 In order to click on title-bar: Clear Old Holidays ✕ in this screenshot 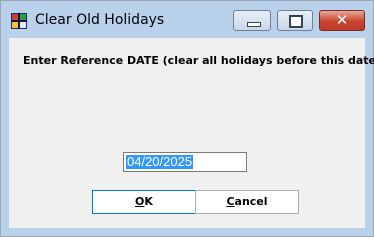, I will do `click(187, 19)`.